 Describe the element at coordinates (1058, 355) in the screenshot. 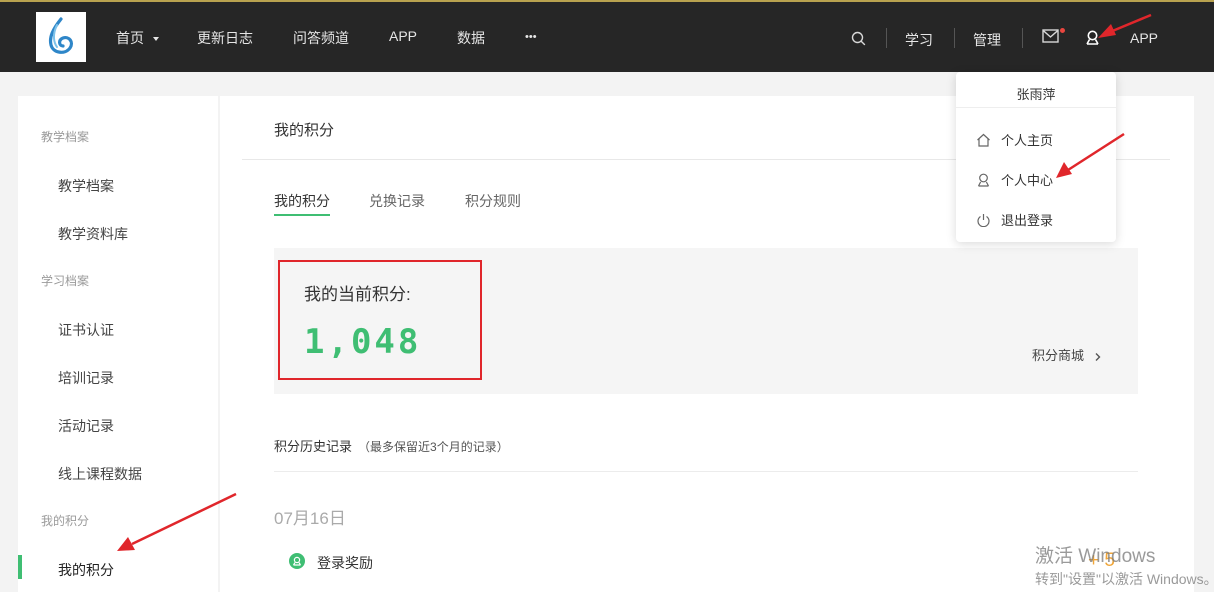

I see `points-shop-label: 积分商城` at that location.